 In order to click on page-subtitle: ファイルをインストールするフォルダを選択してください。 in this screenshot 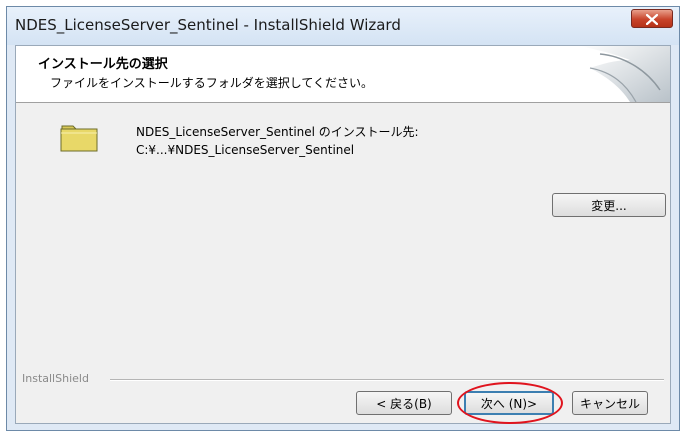, I will do `click(212, 83)`.